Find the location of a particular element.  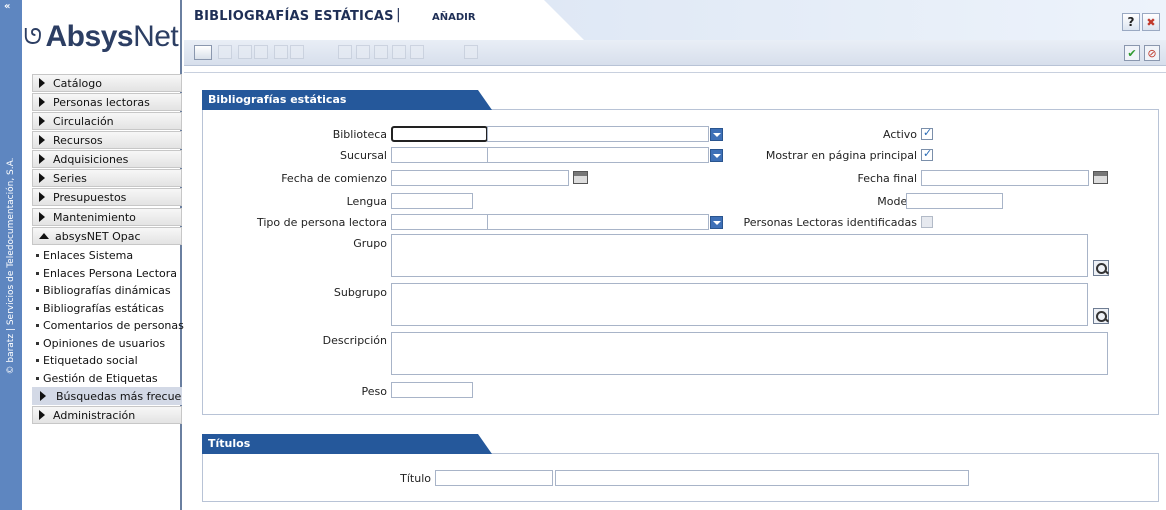

panel-title: Bibliografías estáticas is located at coordinates (347, 100).